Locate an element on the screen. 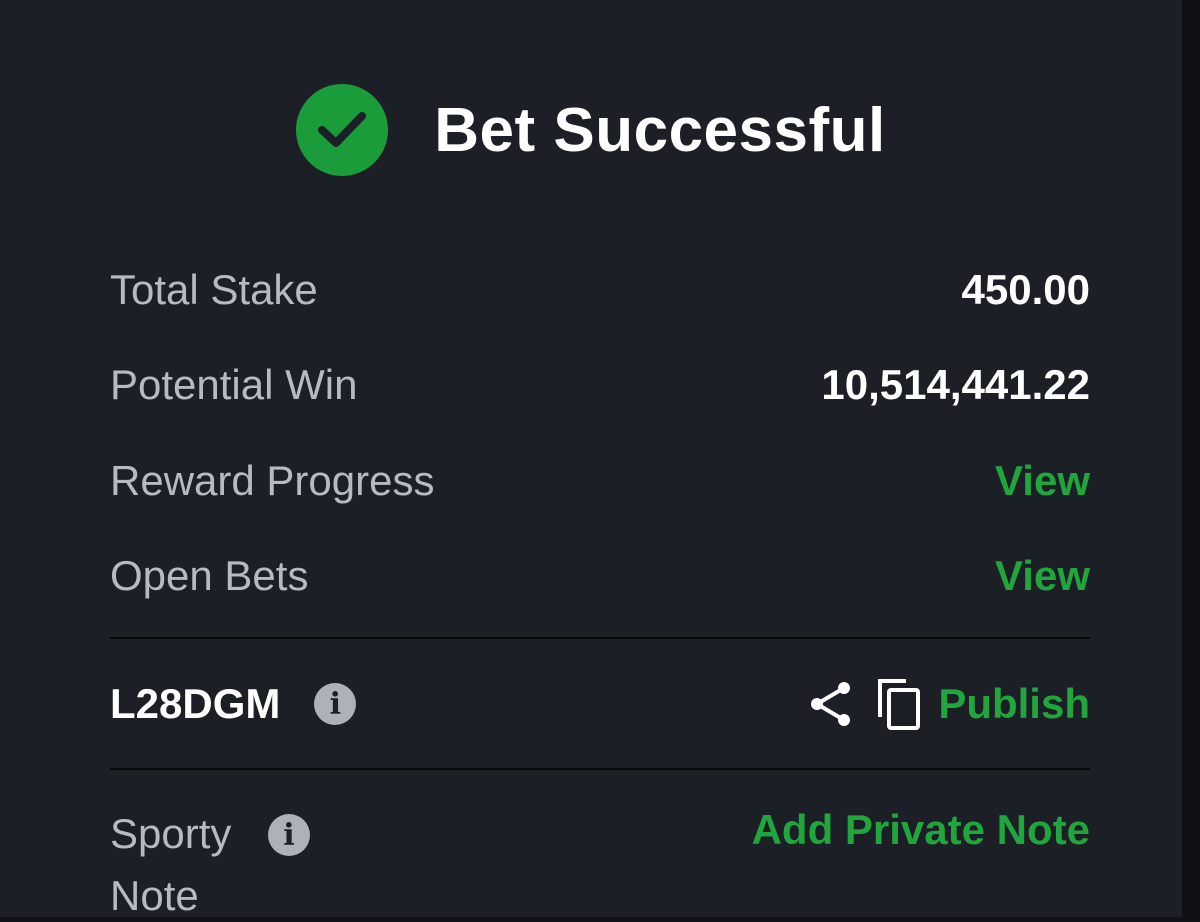 The width and height of the screenshot is (1200, 922). page-title: Bet Successful is located at coordinates (660, 130).